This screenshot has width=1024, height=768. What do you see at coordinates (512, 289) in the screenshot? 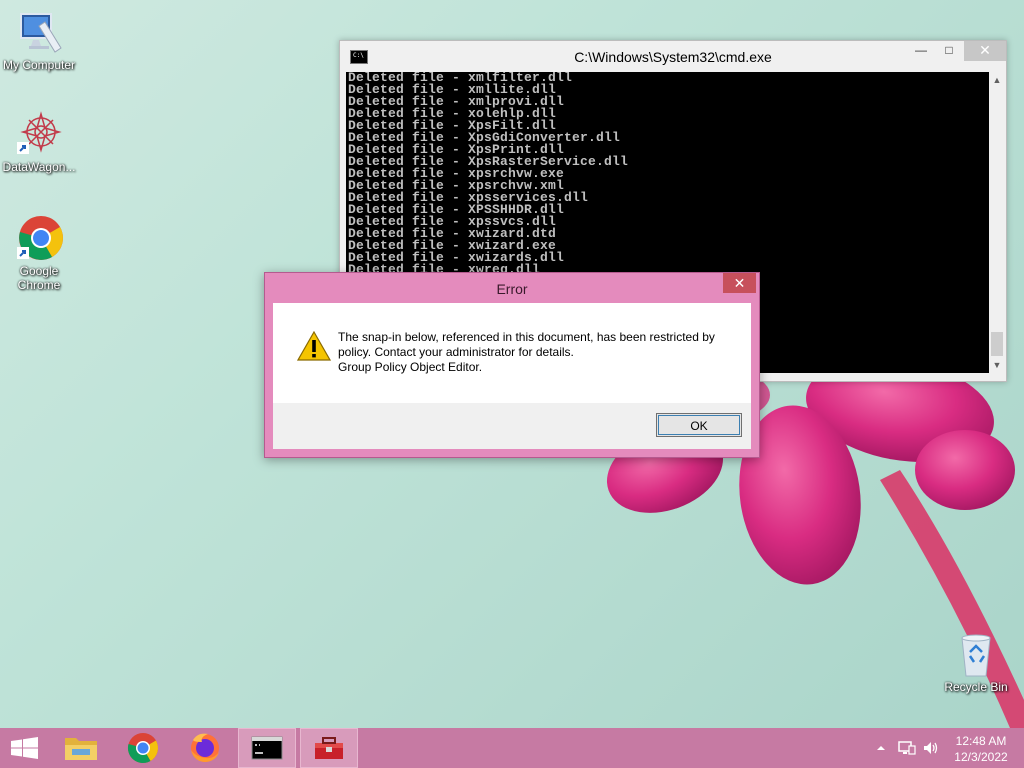
I see `dialog-title: Error` at bounding box center [512, 289].